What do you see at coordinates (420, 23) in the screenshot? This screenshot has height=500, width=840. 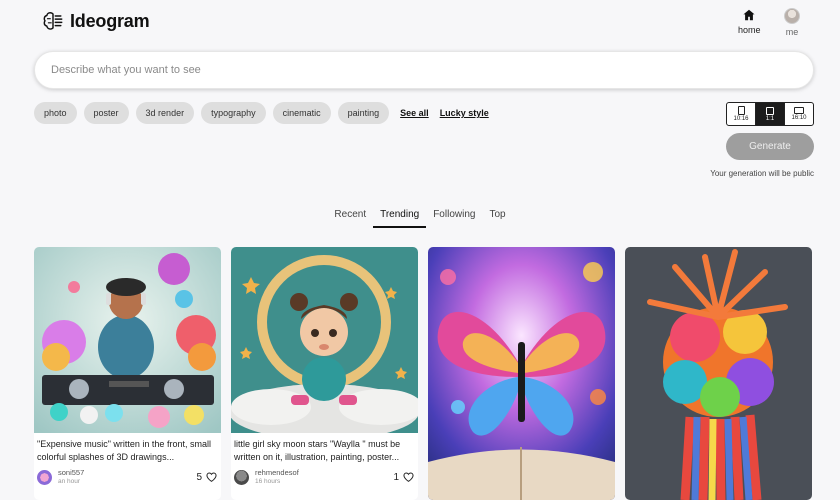 I see `top-bar: Ideogram home me` at bounding box center [420, 23].